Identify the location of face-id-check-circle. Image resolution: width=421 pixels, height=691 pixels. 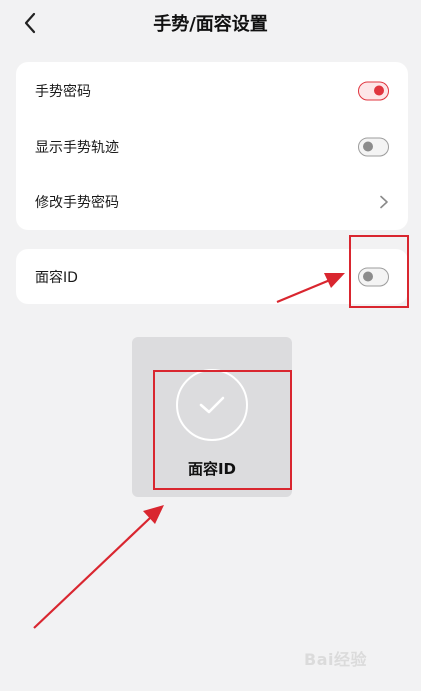
(212, 405).